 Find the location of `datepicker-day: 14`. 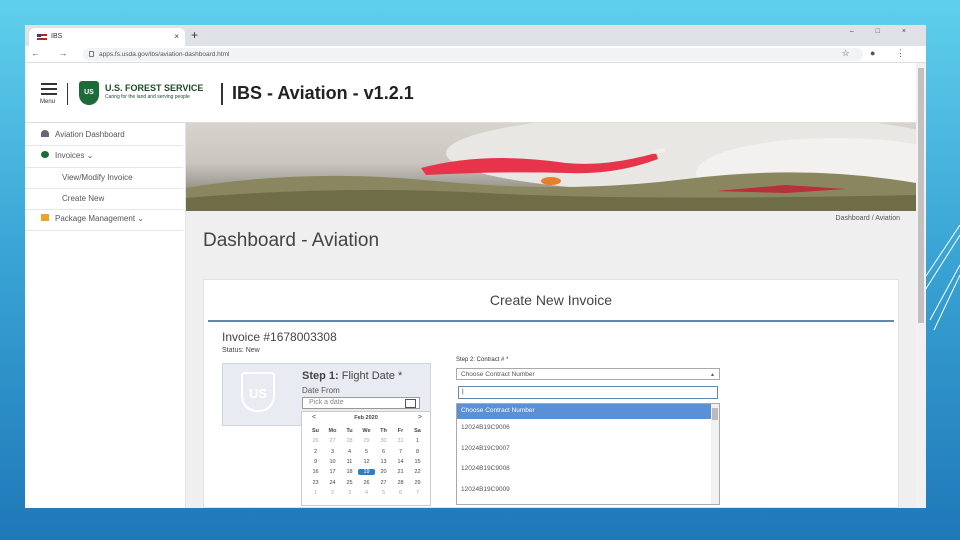

datepicker-day: 14 is located at coordinates (400, 462).